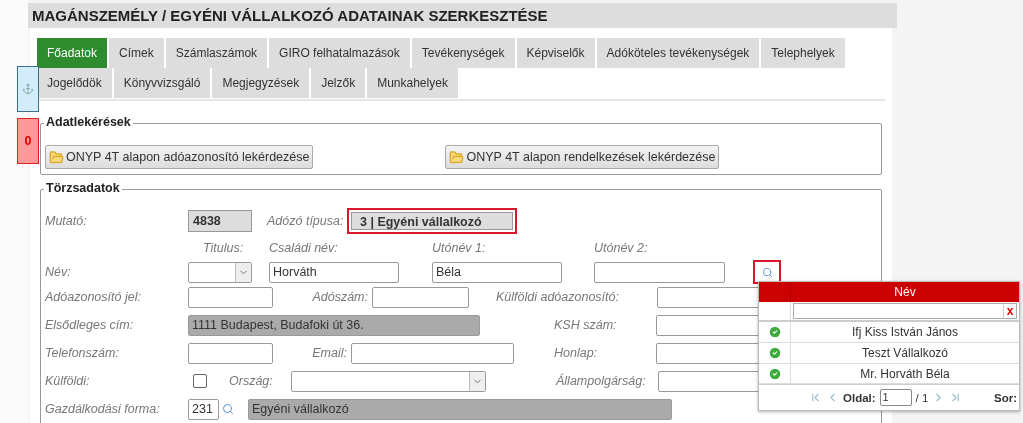 Image resolution: width=1023 pixels, height=423 pixels. What do you see at coordinates (88, 122) in the screenshot?
I see `section-legend: Adatlekérések` at bounding box center [88, 122].